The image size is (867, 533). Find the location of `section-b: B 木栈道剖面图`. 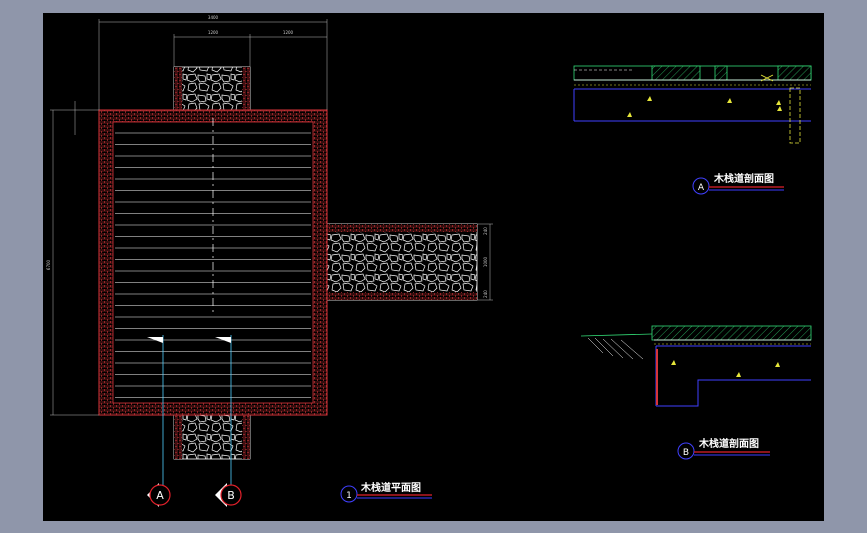

section-b: B 木栈道剖面图 is located at coordinates (696, 392).